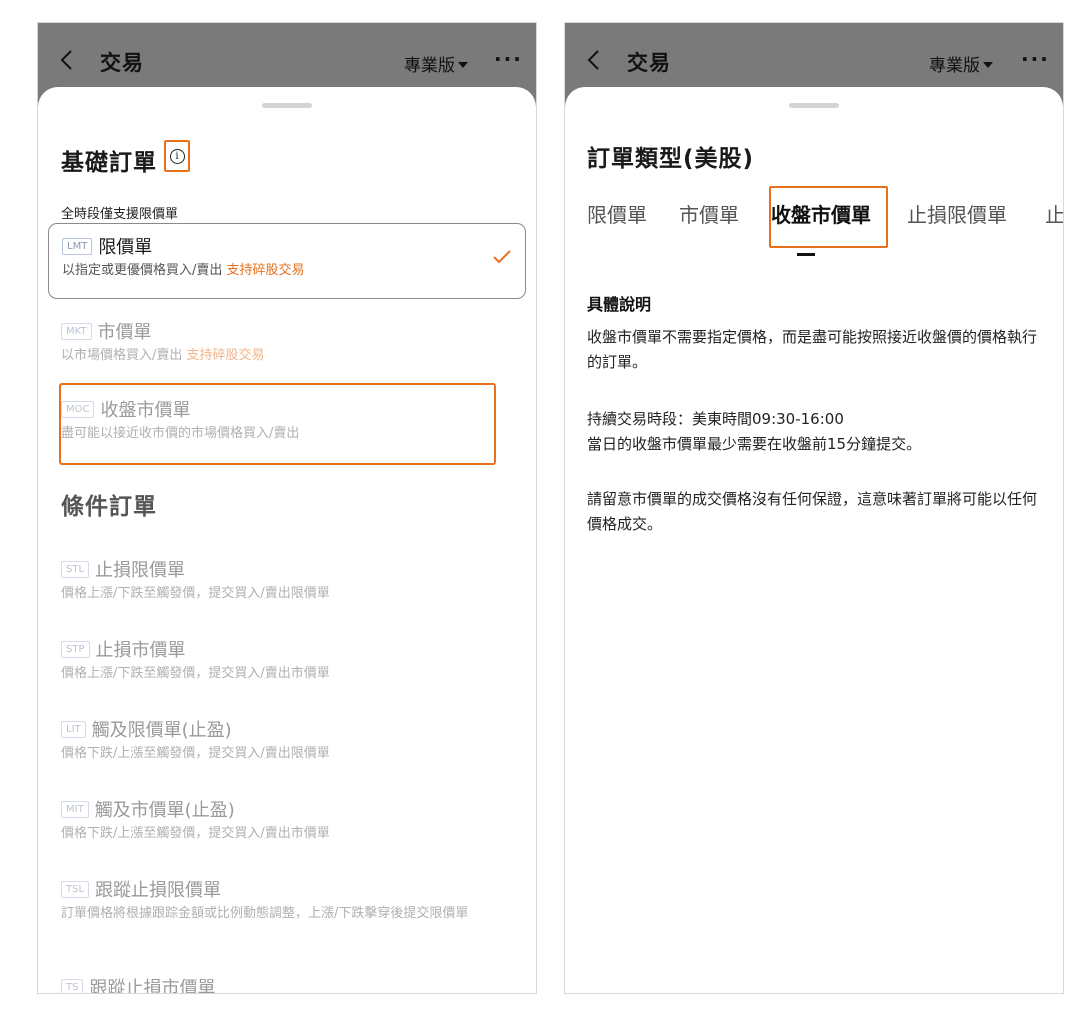  I want to click on order-desc: 價格下跌/上漲至觸發價，提交買入/賣出市價單, so click(195, 833).